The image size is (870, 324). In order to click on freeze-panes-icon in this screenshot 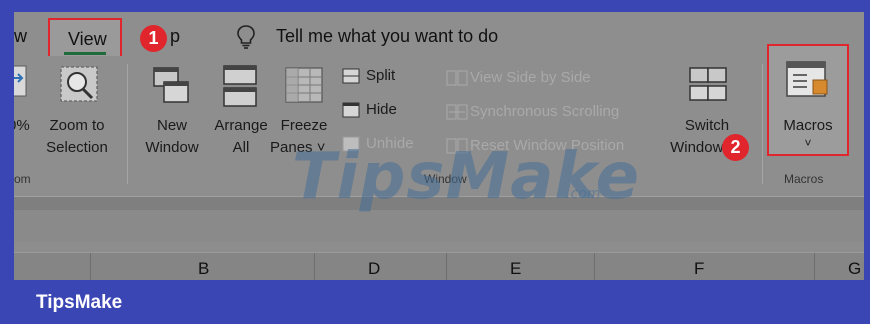, I will do `click(304, 88)`.